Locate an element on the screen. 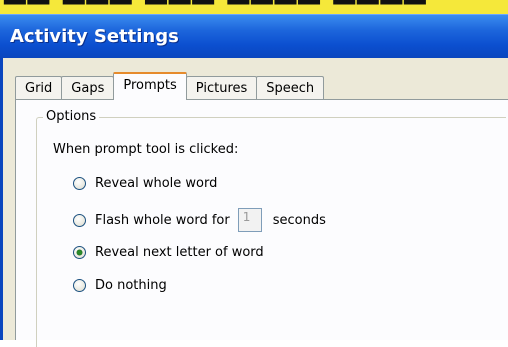 This screenshot has width=508, height=347. background-window-strip: ▀▀ ▀▀▀ ▀▀▀ ▀▀▀▀ ▀▀▀▀ is located at coordinates (254, 7).